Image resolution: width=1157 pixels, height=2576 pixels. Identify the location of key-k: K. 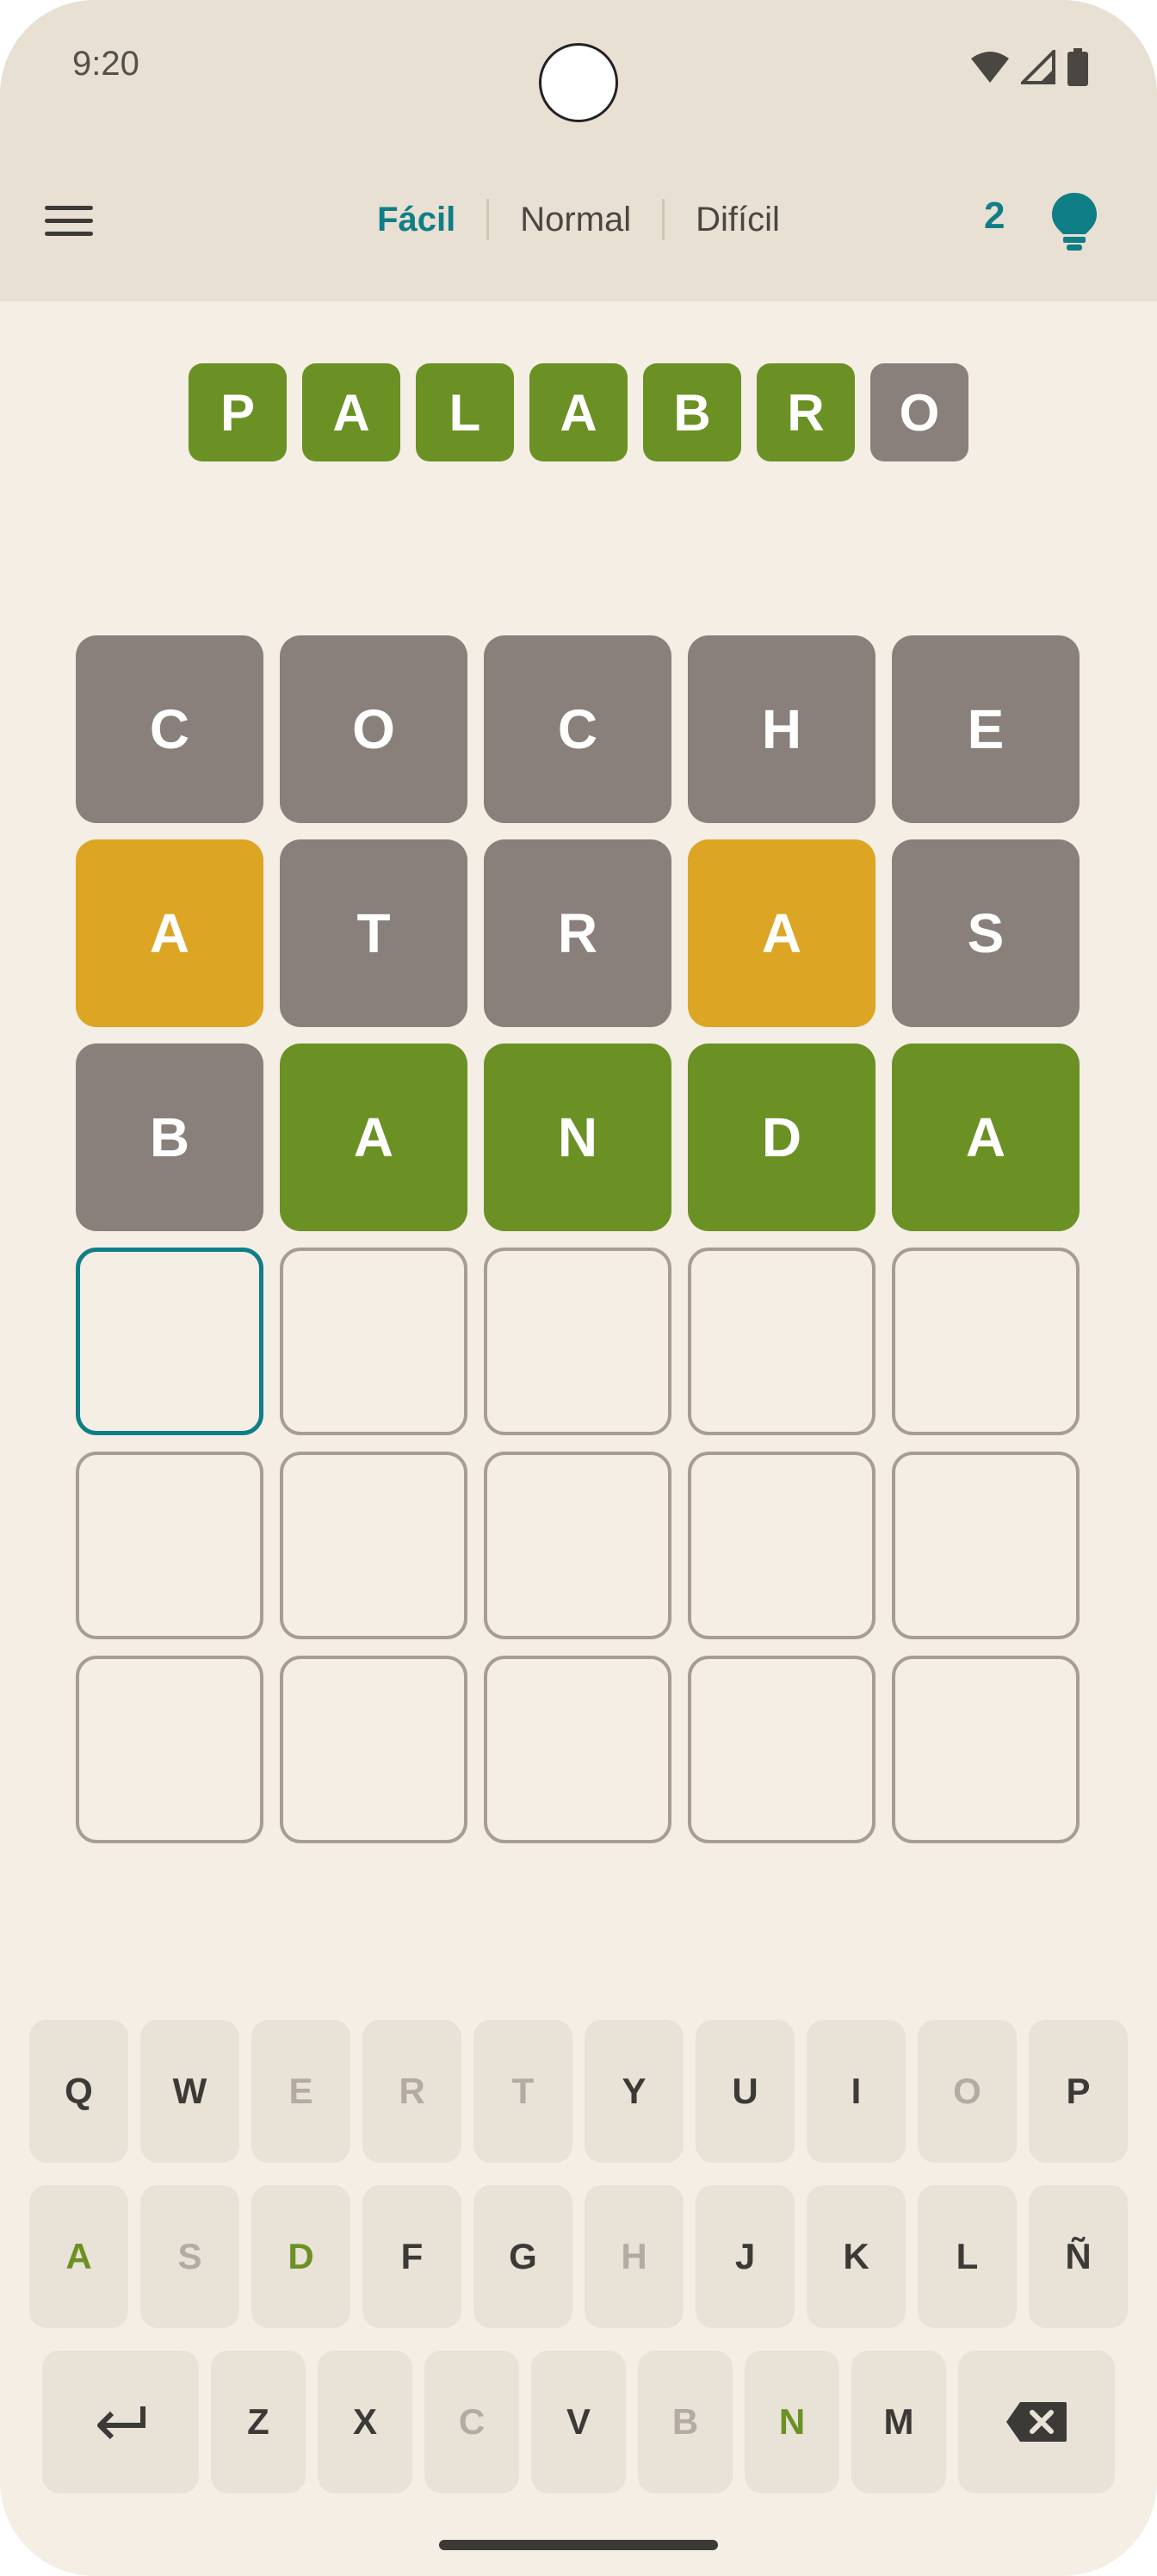
(856, 2257).